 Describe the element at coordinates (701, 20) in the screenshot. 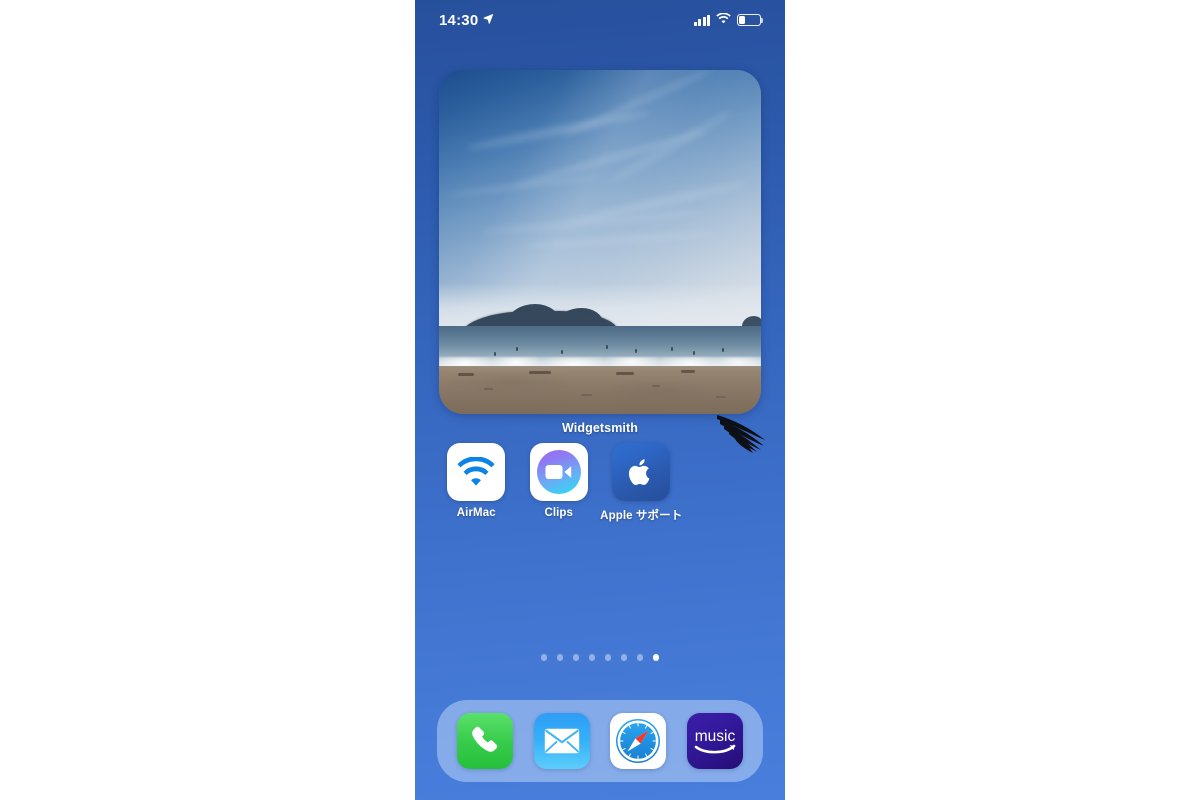

I see `cellular-signal-icon` at that location.